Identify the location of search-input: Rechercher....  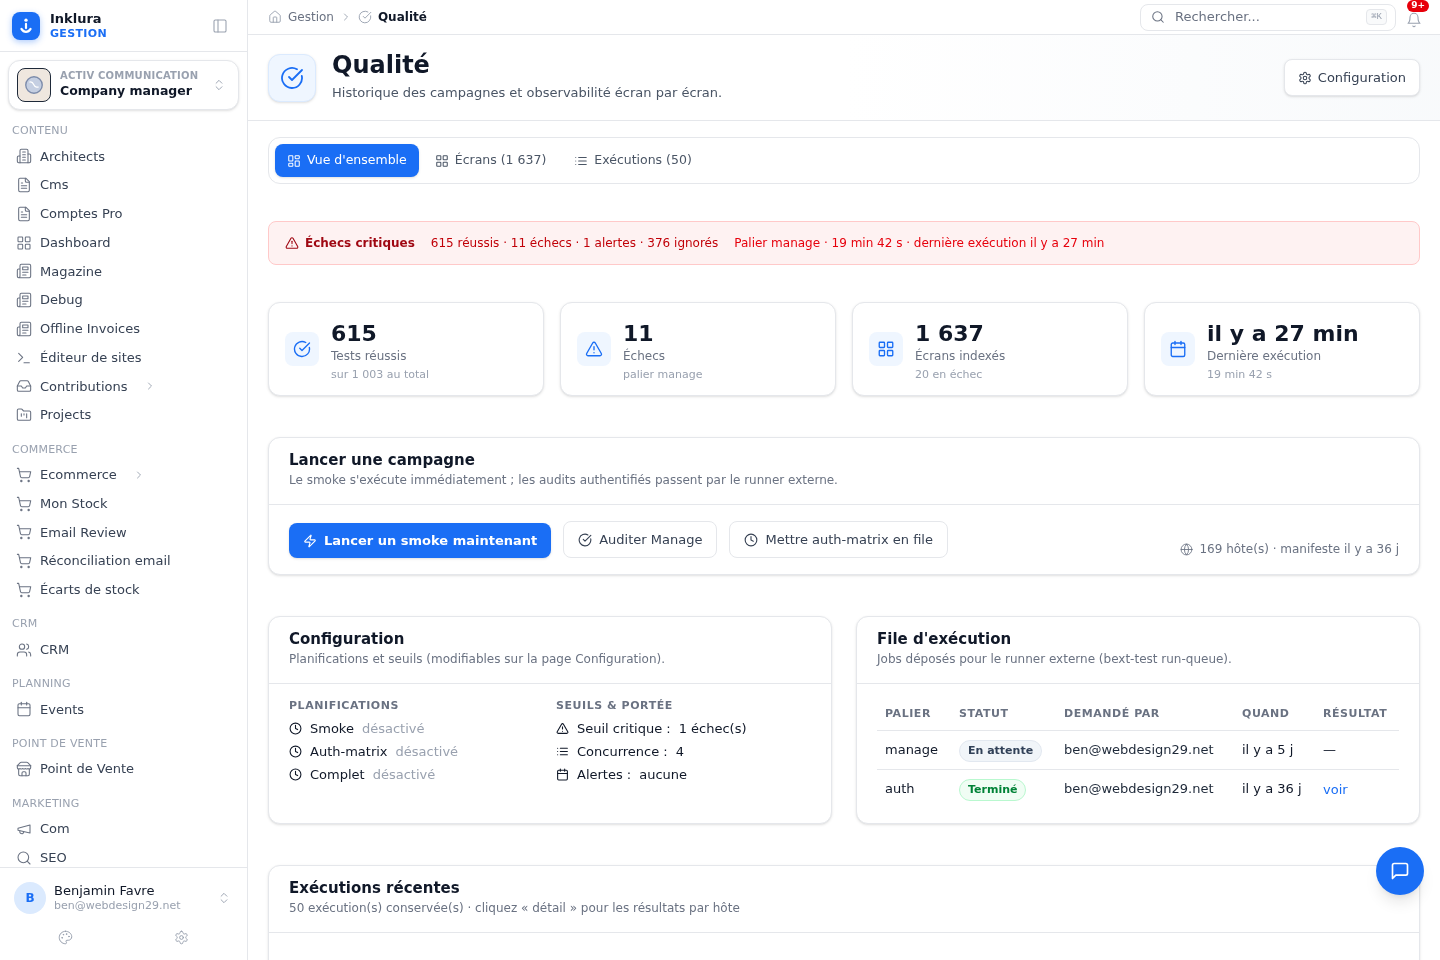
(1266, 17).